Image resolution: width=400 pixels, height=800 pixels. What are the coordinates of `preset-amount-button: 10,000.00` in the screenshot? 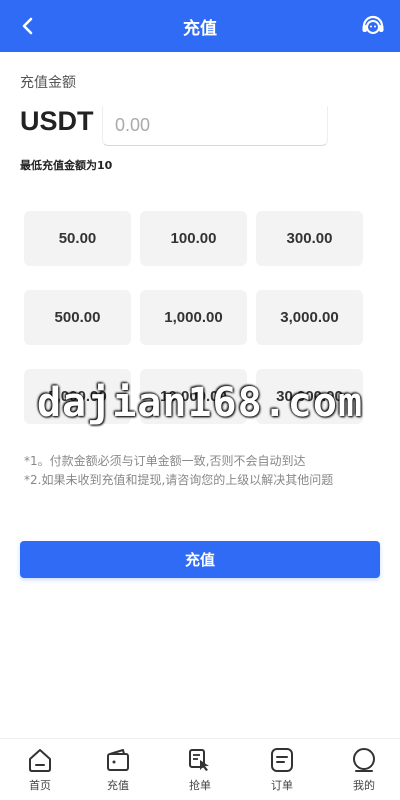 It's located at (193, 396).